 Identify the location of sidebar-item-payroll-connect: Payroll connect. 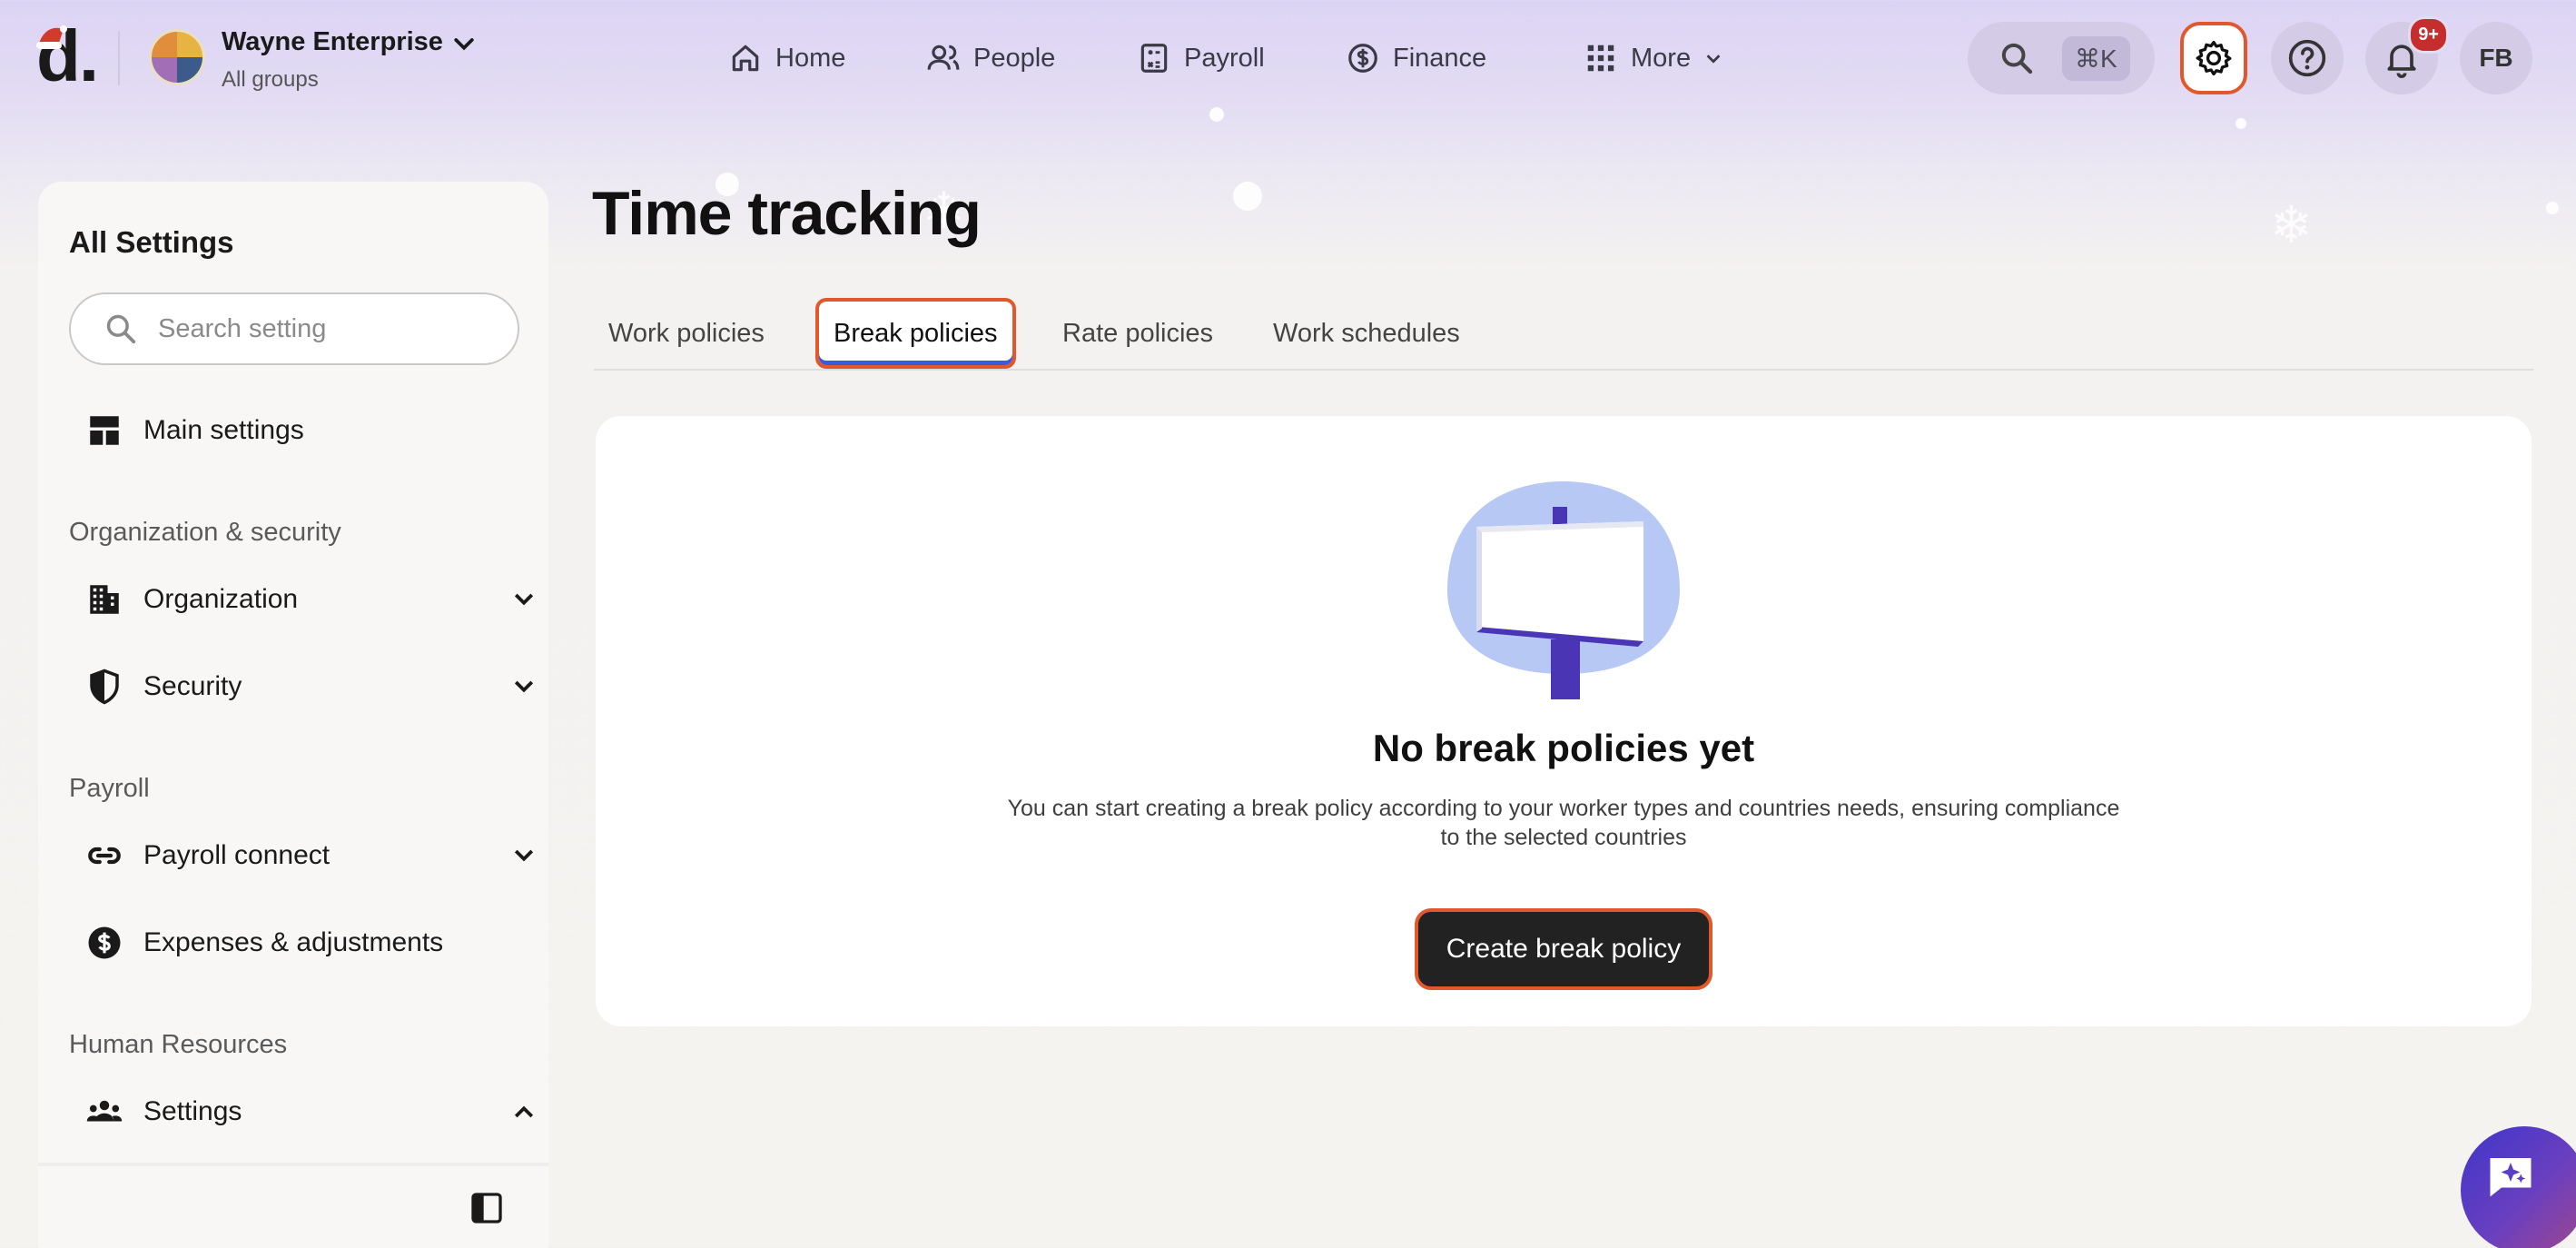
(312, 855).